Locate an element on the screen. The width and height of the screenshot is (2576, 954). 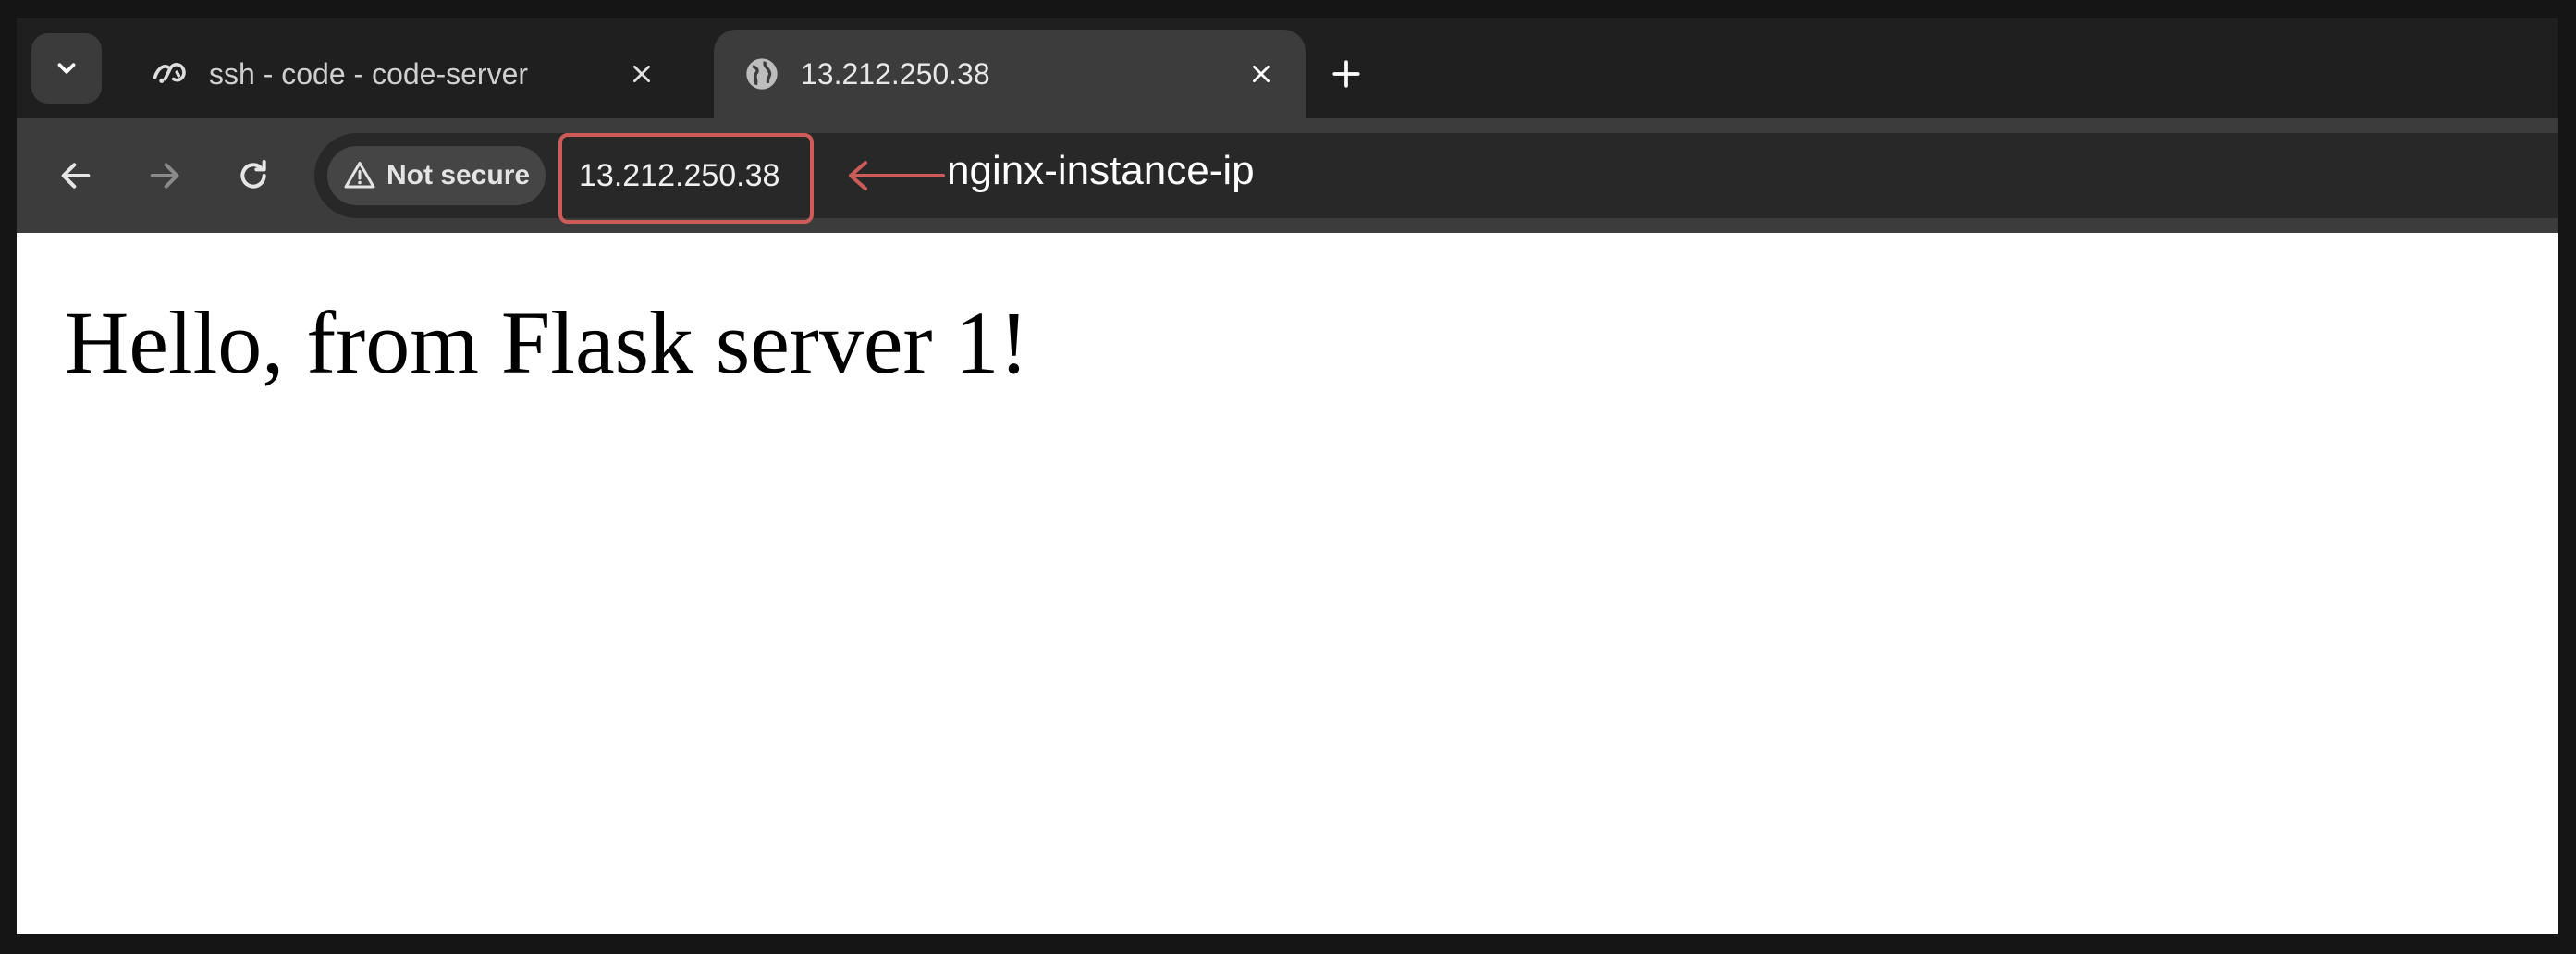
security-indicator: Not secure is located at coordinates (436, 175).